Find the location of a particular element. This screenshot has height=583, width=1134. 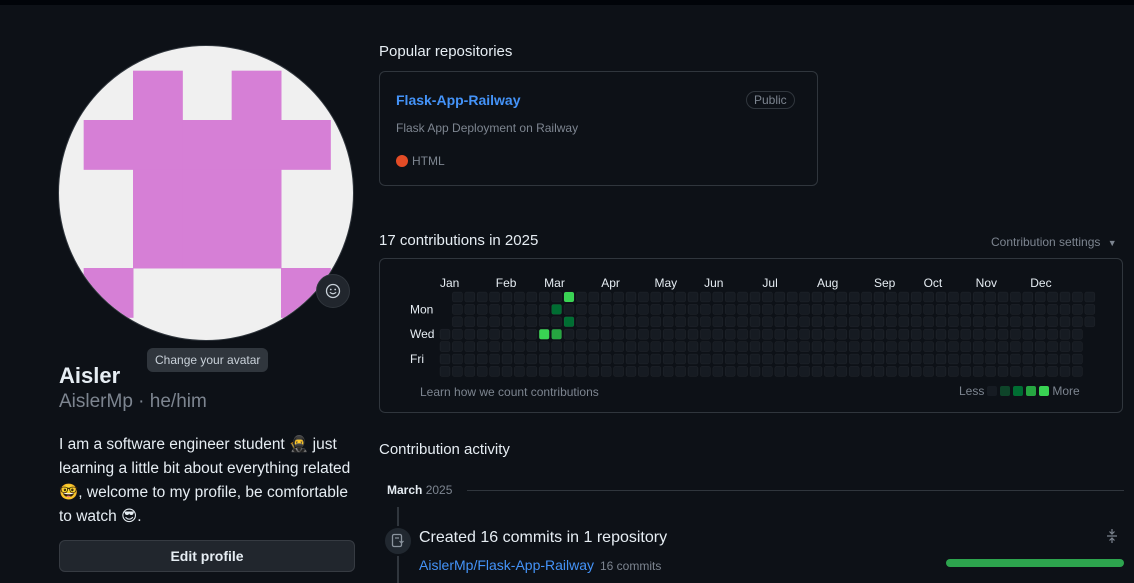

change-avatar-button is located at coordinates (333, 291).